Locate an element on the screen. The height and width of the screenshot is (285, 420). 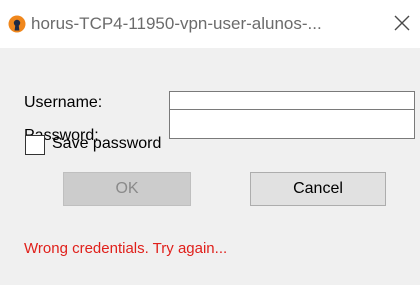
ok-button: OK is located at coordinates (127, 189).